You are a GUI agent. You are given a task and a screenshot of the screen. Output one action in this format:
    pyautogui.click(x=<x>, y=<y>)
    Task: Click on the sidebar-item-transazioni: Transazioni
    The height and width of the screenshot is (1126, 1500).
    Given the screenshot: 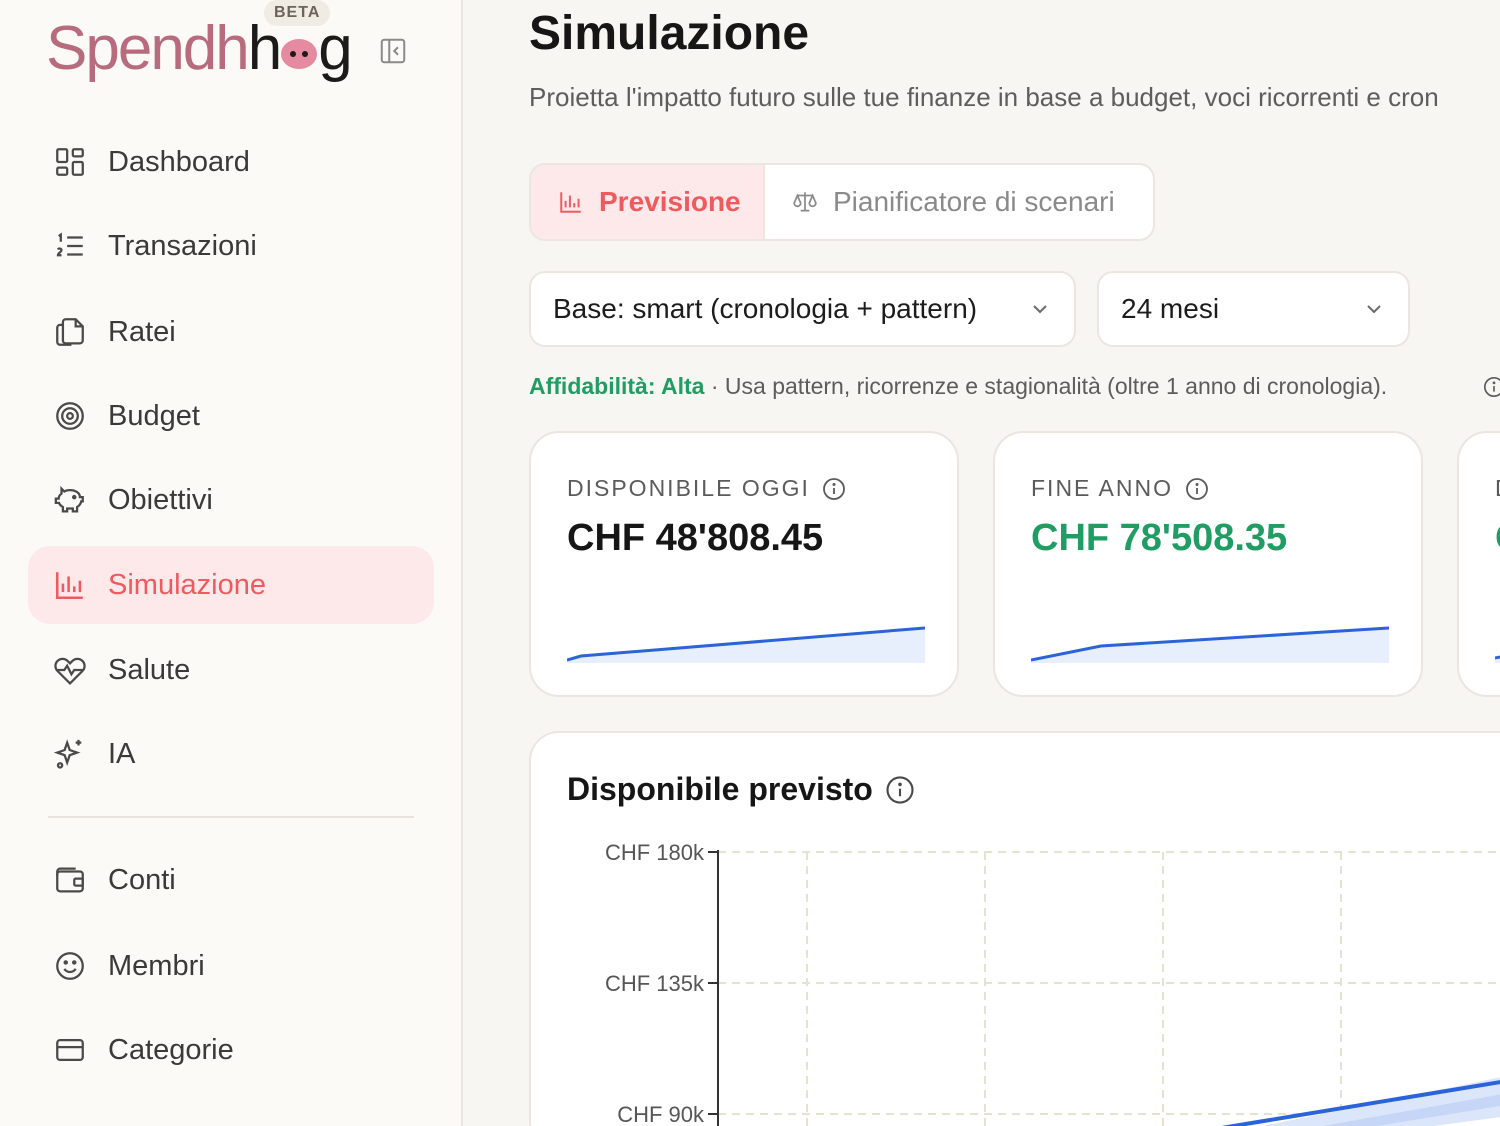 What is the action you would take?
    pyautogui.click(x=231, y=246)
    